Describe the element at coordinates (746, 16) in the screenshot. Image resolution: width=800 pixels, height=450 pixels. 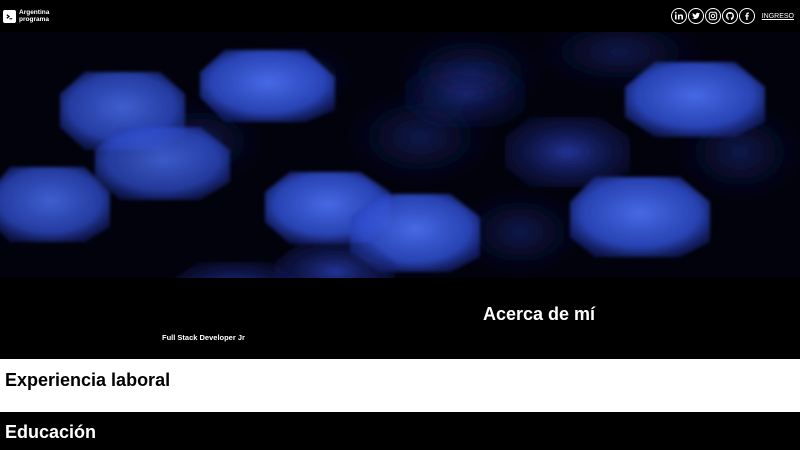
I see `facebook-icon` at that location.